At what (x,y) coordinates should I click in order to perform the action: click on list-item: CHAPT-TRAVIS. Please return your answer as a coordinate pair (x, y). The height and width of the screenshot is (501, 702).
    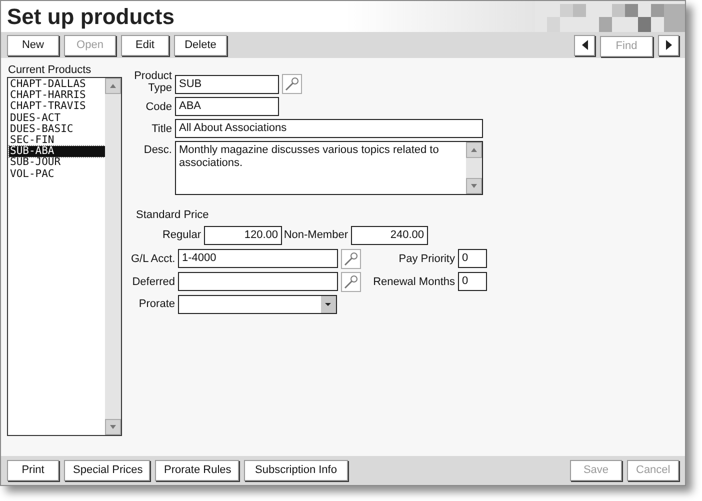
    Looking at the image, I should click on (57, 107).